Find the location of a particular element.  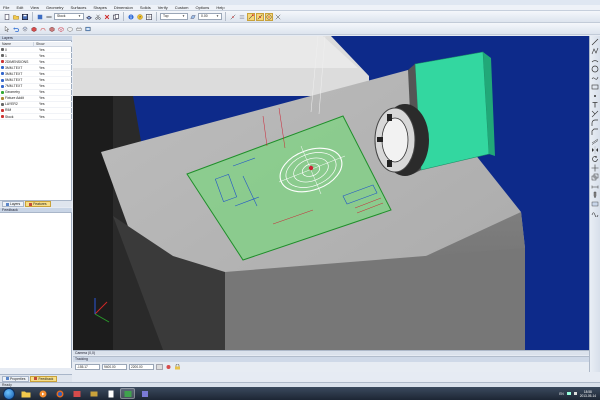

scale-tool-icon is located at coordinates (595, 177).